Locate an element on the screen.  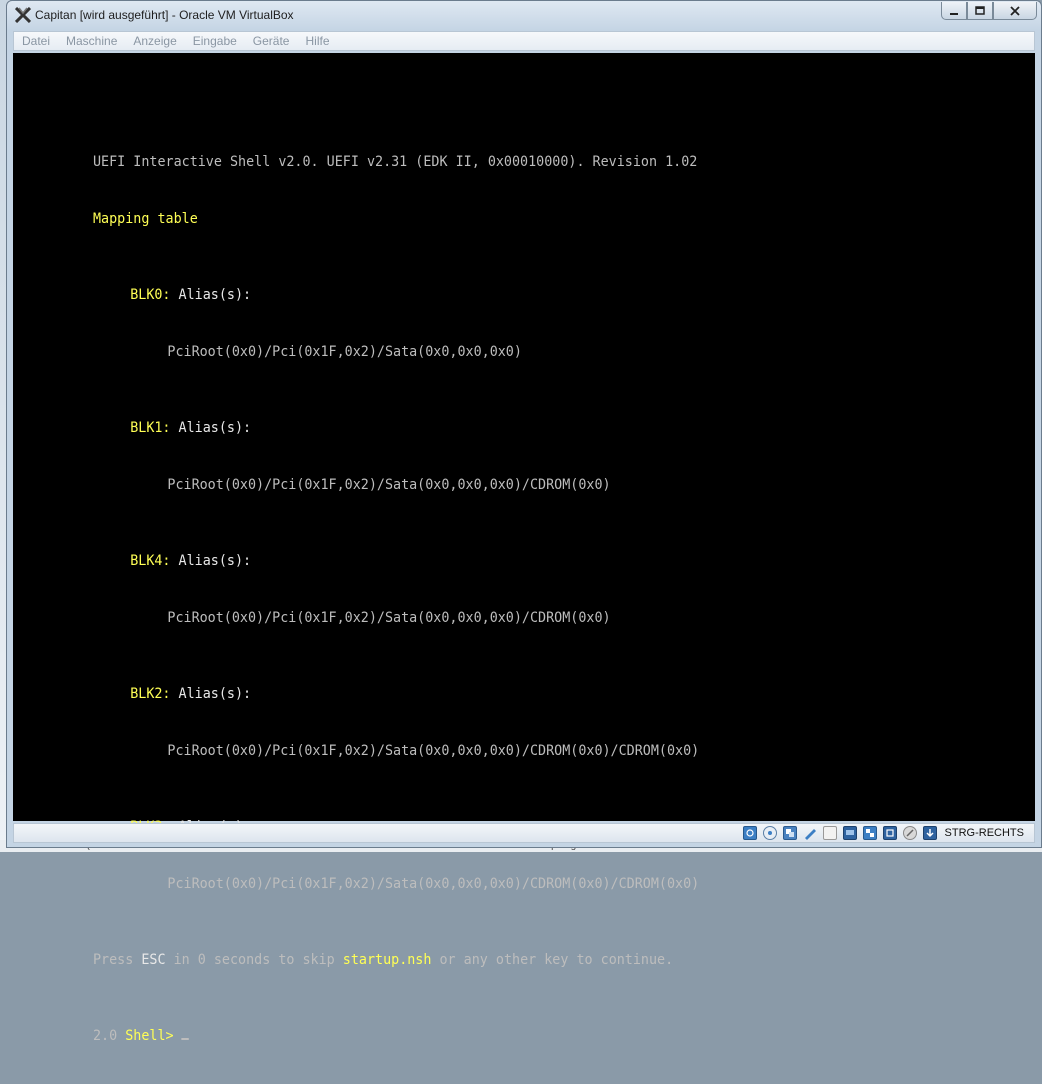
close-icon is located at coordinates (1015, 10).